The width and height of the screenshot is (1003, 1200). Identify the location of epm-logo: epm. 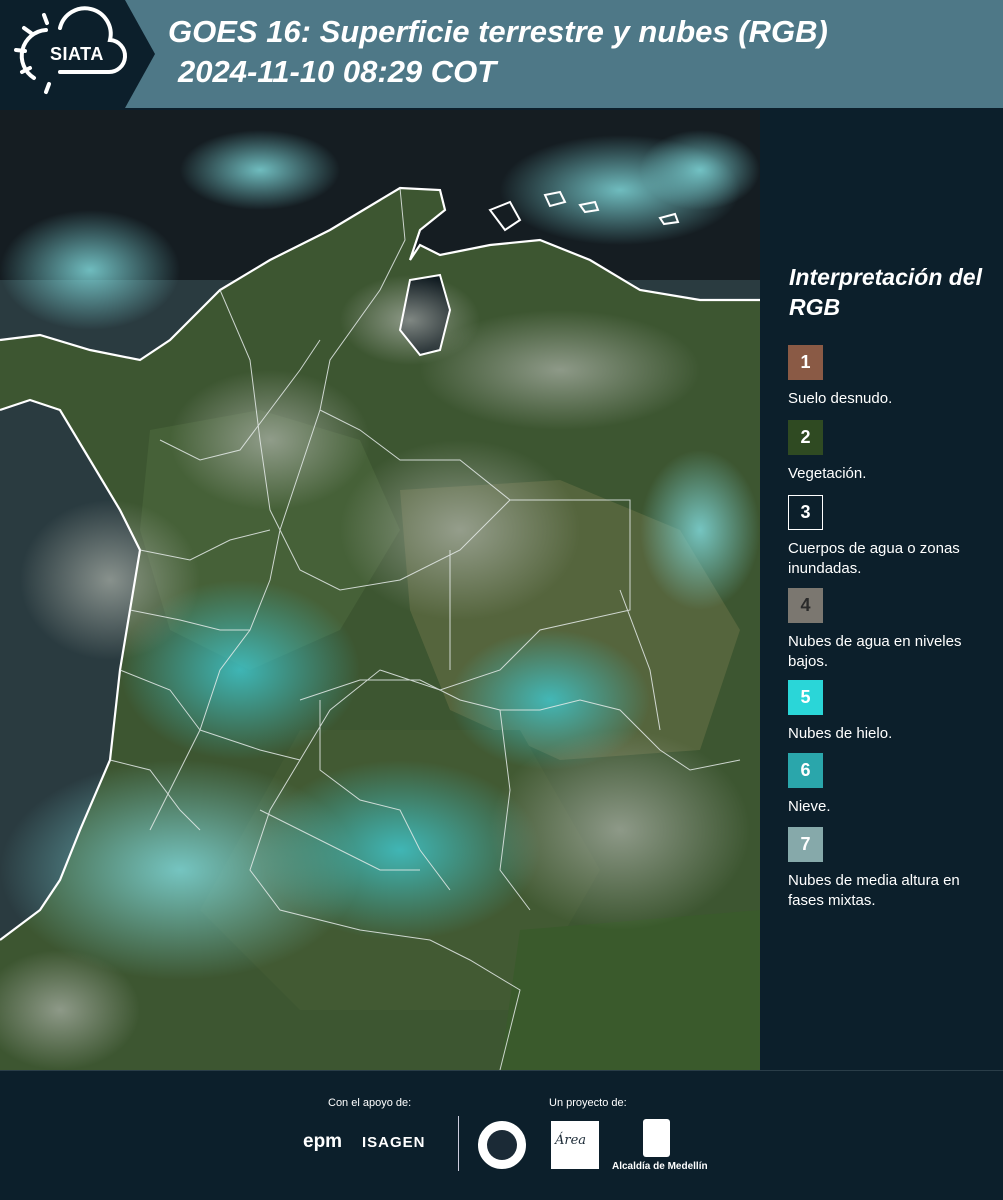
(323, 1141).